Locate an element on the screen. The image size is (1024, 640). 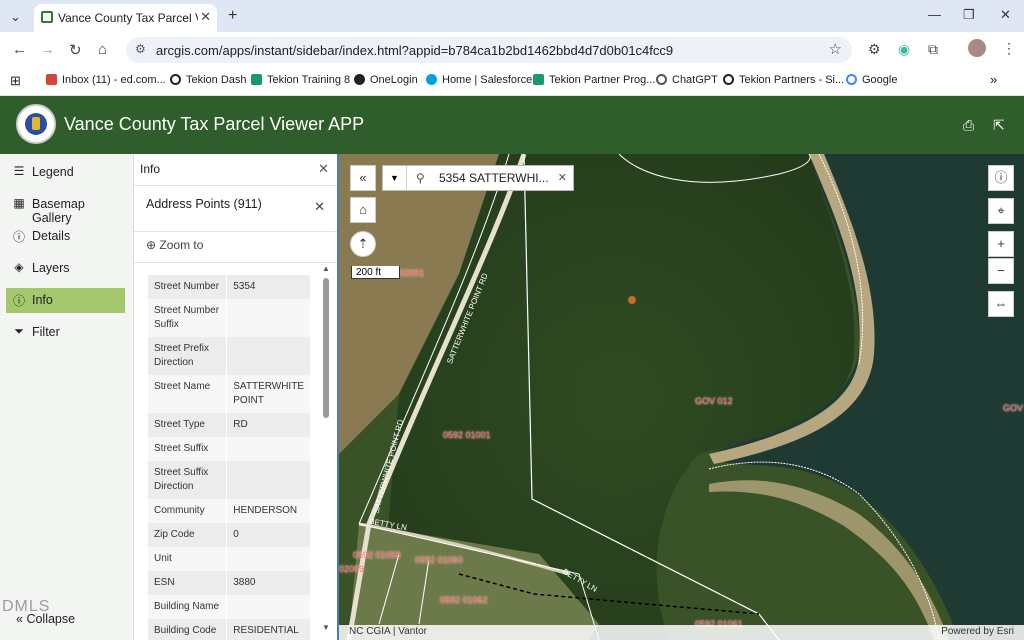
extension-gear-icon: ⚙ is located at coordinates (874, 49).